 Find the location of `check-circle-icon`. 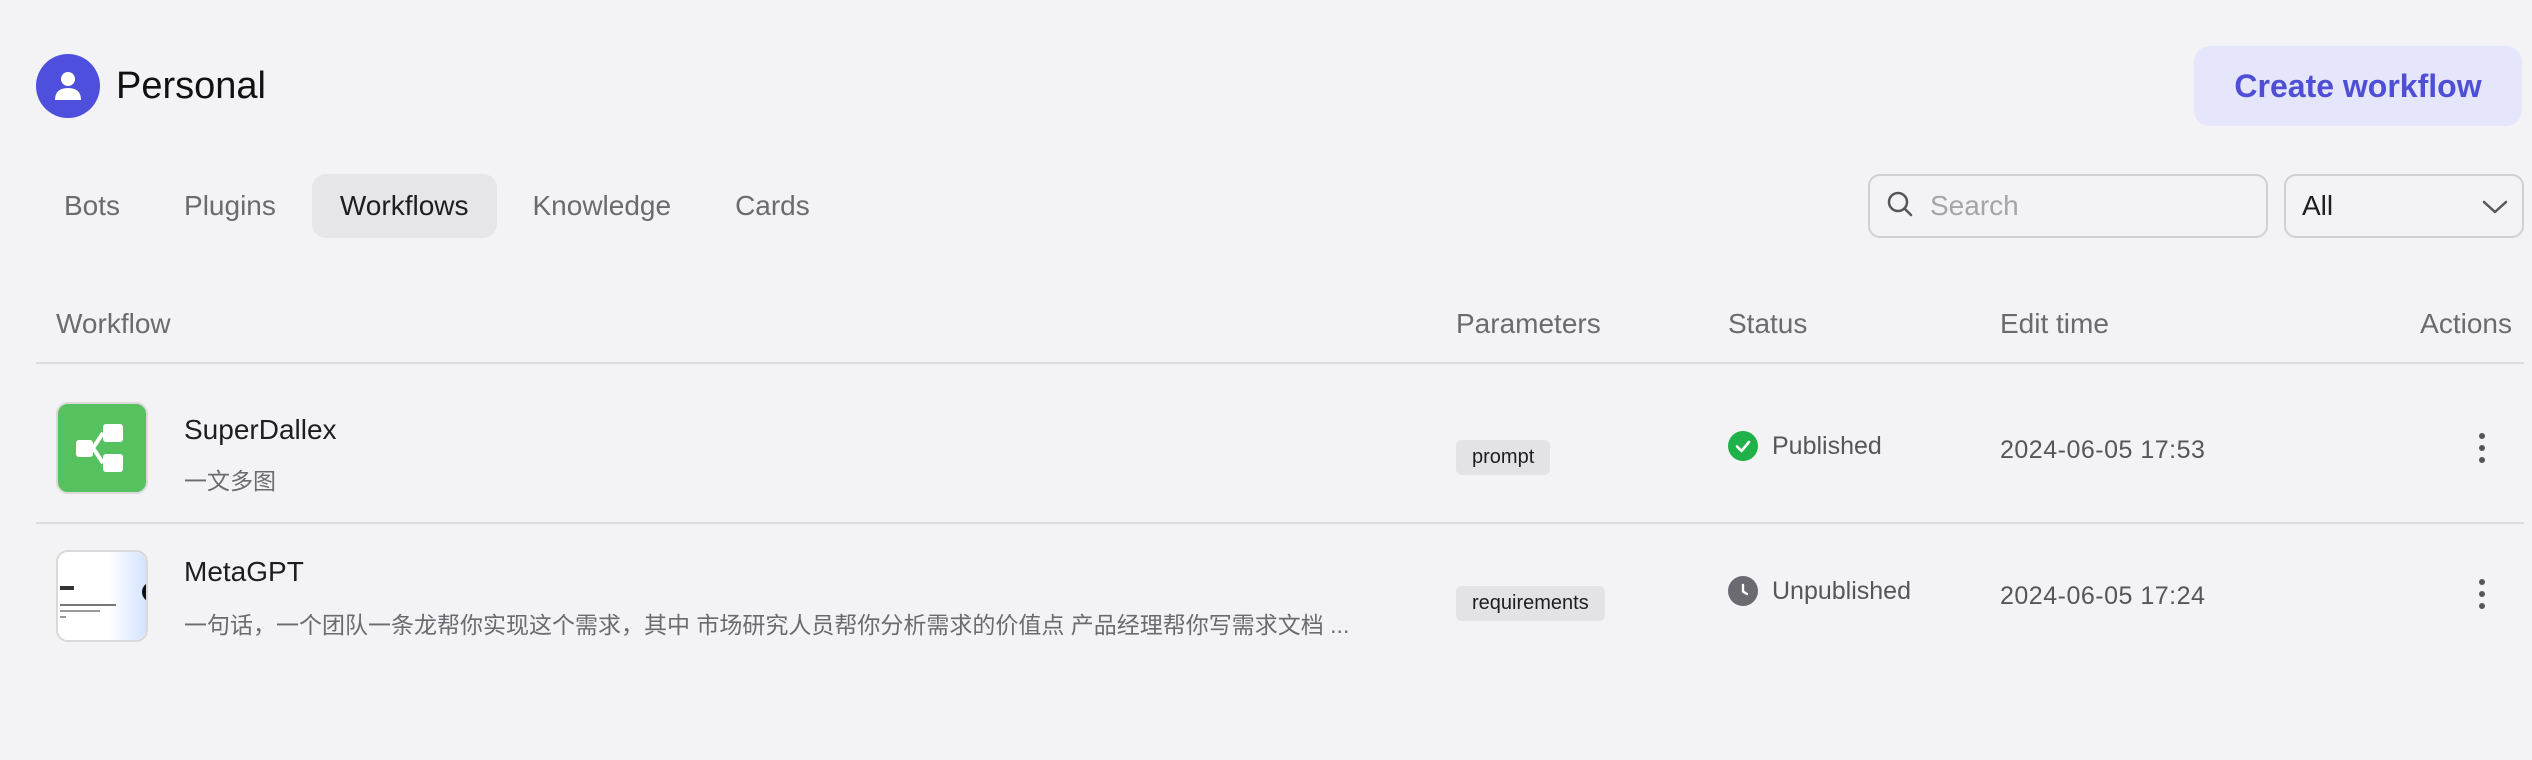

check-circle-icon is located at coordinates (1743, 446).